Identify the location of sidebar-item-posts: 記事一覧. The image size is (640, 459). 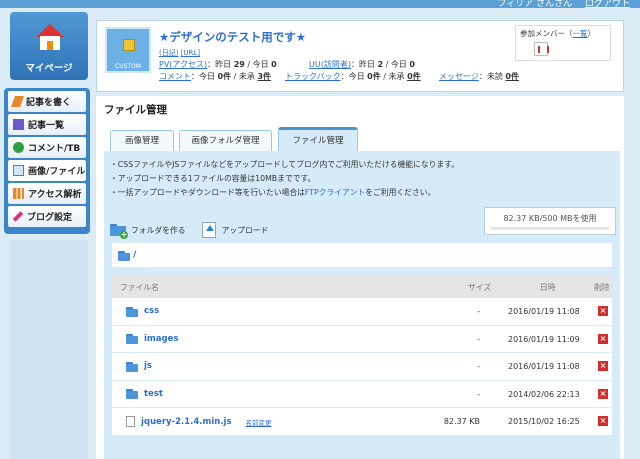
(47, 124).